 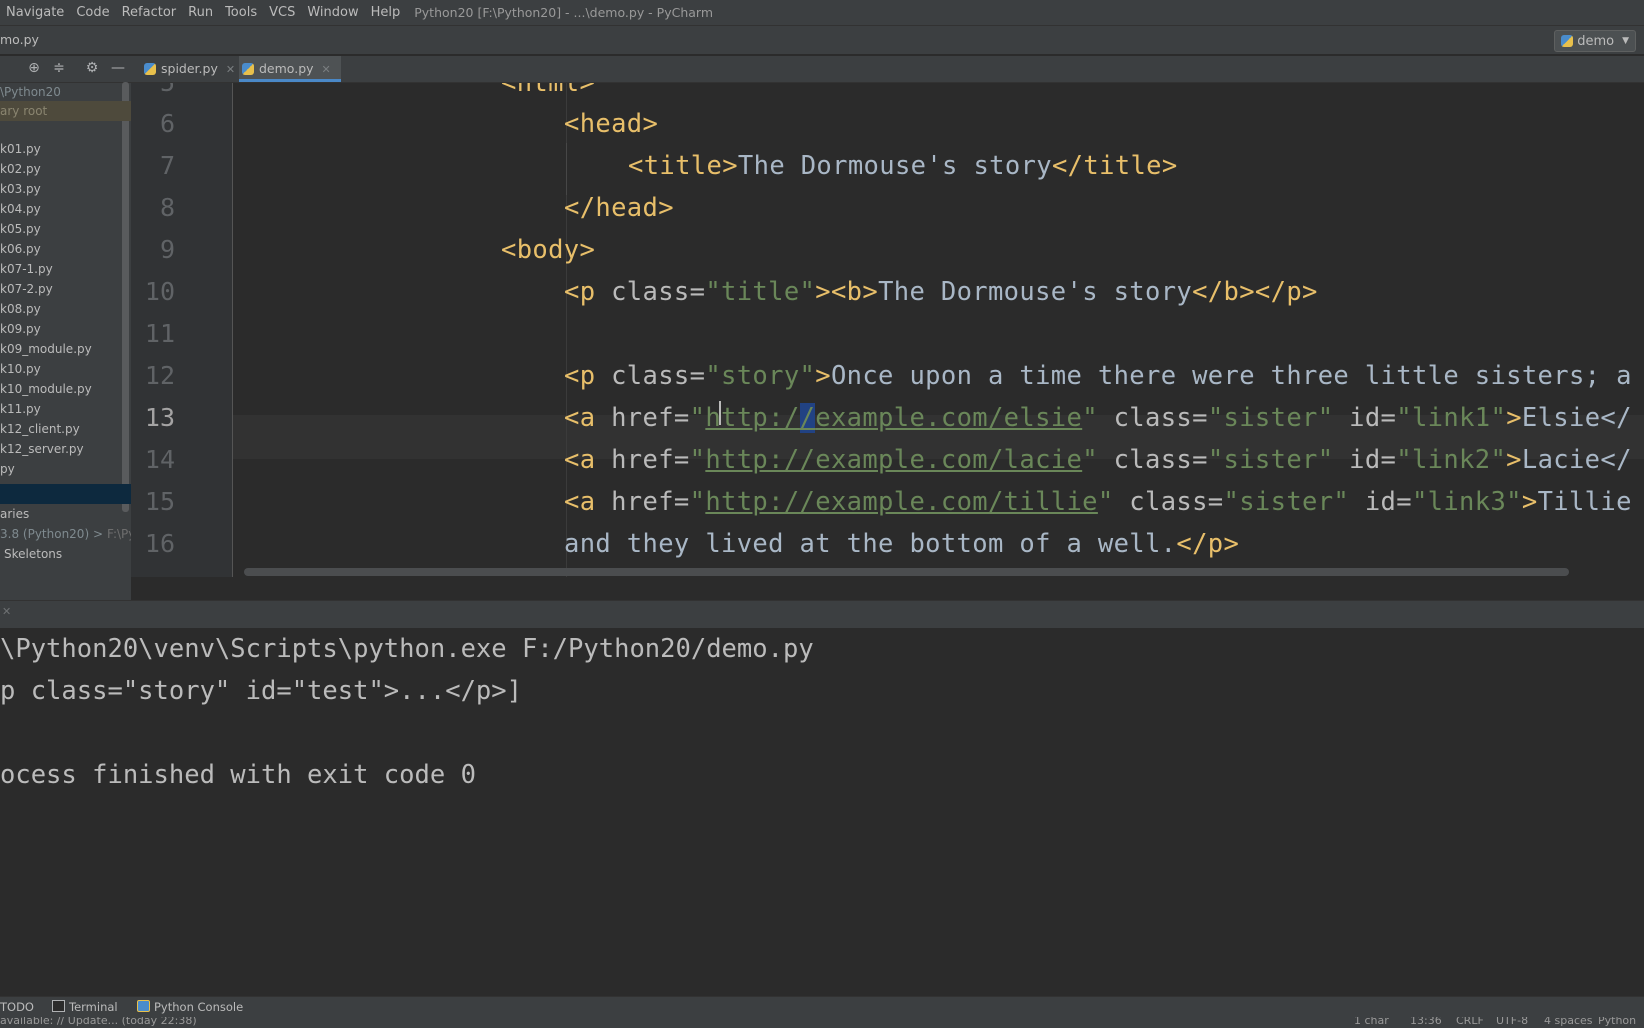 I want to click on tree-file-item: k12_server.py, so click(x=65, y=449).